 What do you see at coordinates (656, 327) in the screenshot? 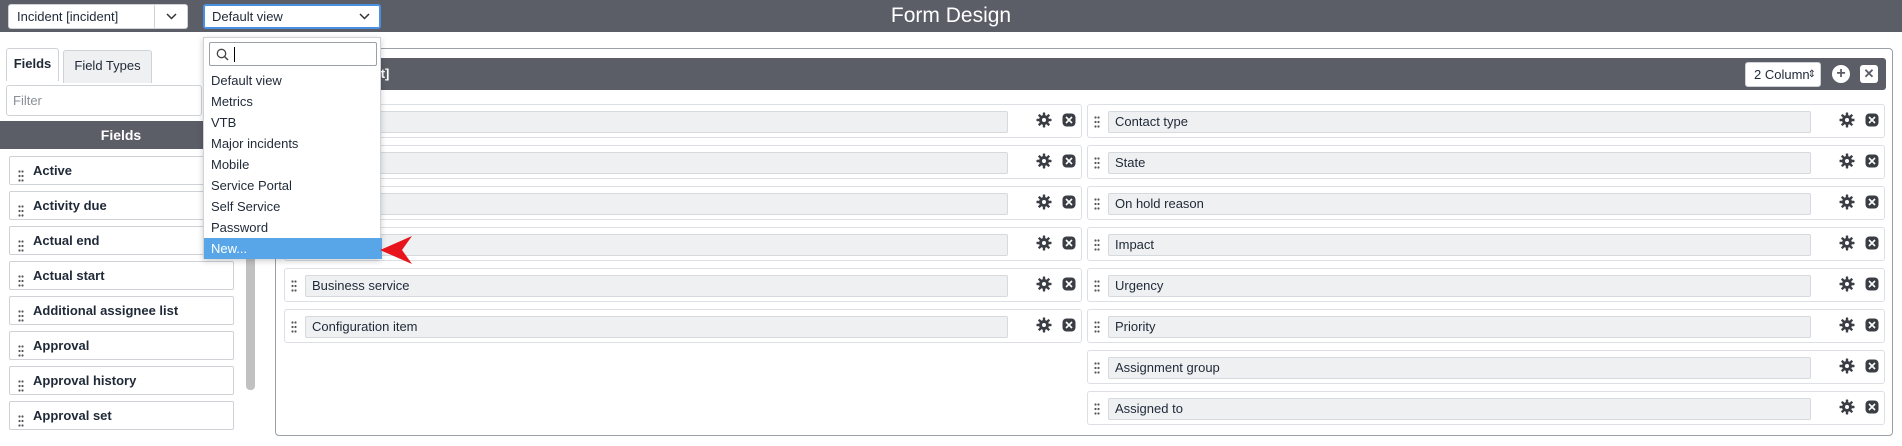
I see `form-field-label: Configuration item` at bounding box center [656, 327].